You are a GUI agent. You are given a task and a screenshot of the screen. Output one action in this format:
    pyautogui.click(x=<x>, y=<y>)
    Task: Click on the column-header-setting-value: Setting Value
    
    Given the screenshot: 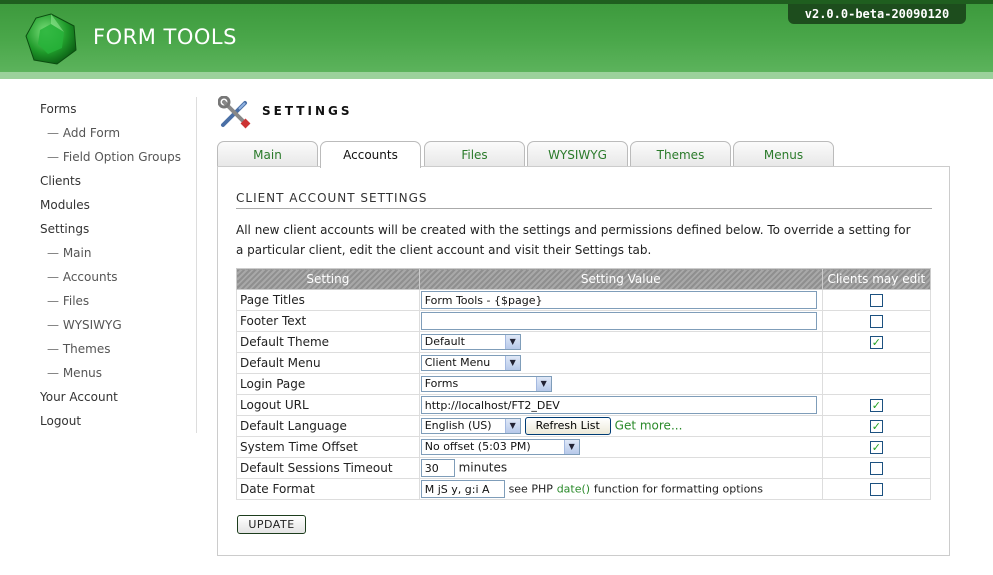 What is the action you would take?
    pyautogui.click(x=620, y=279)
    